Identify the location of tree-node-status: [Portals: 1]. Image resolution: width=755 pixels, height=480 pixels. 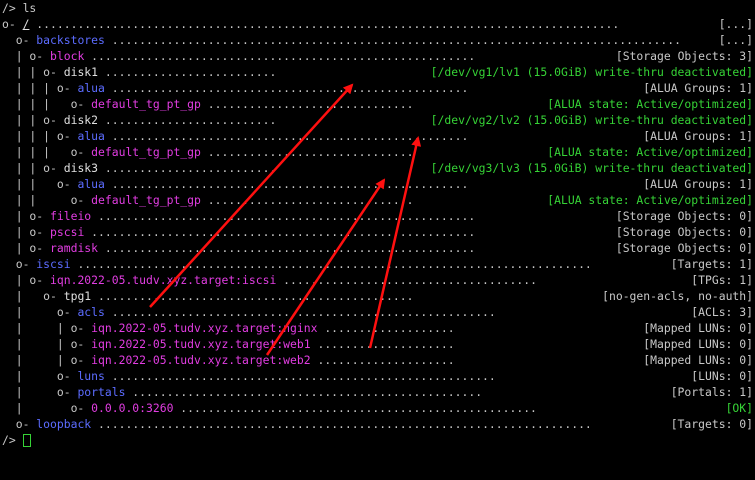
(709, 392).